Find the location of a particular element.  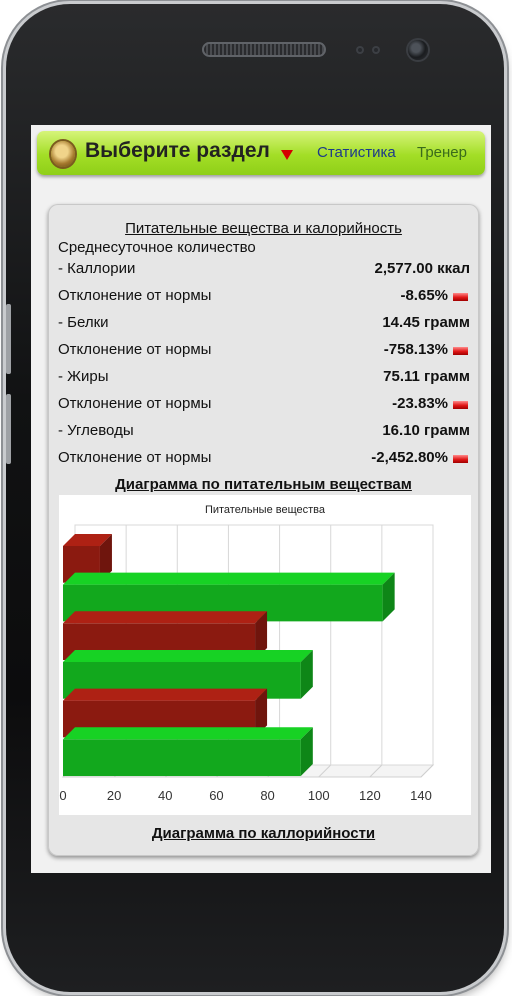

stat-row-calories-deviation: Отклонение от нормы -8.65% is located at coordinates (264, 297).